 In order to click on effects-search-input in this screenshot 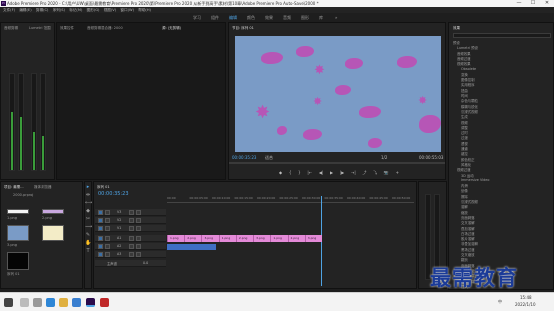, I will do `click(502, 35)`.